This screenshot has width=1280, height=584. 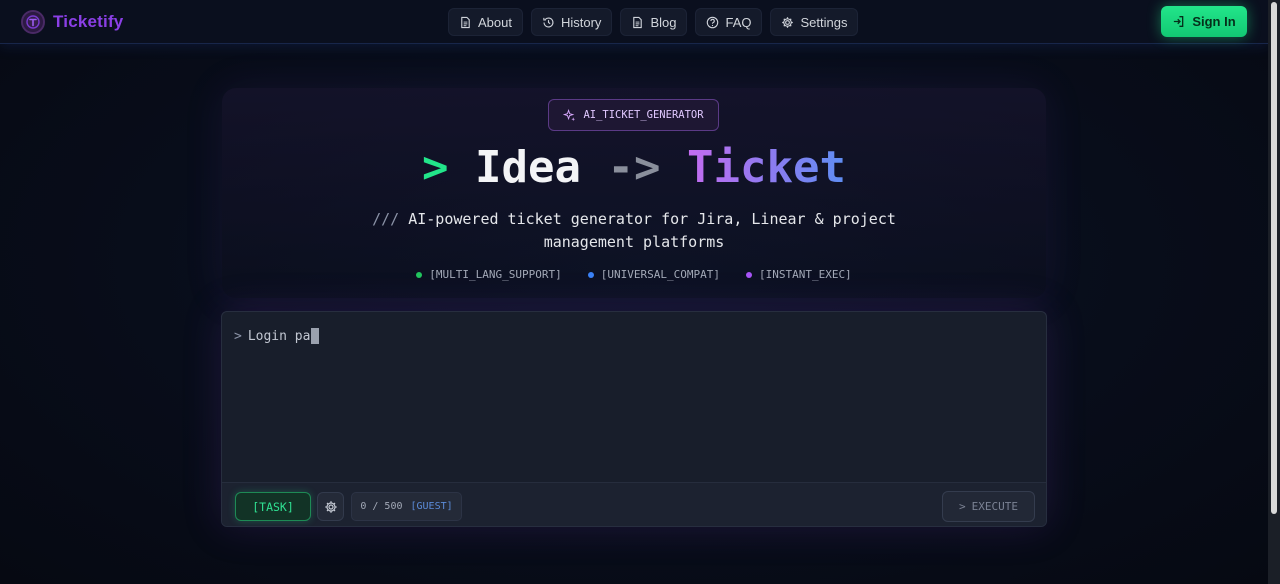 I want to click on nav-history: History, so click(x=571, y=22).